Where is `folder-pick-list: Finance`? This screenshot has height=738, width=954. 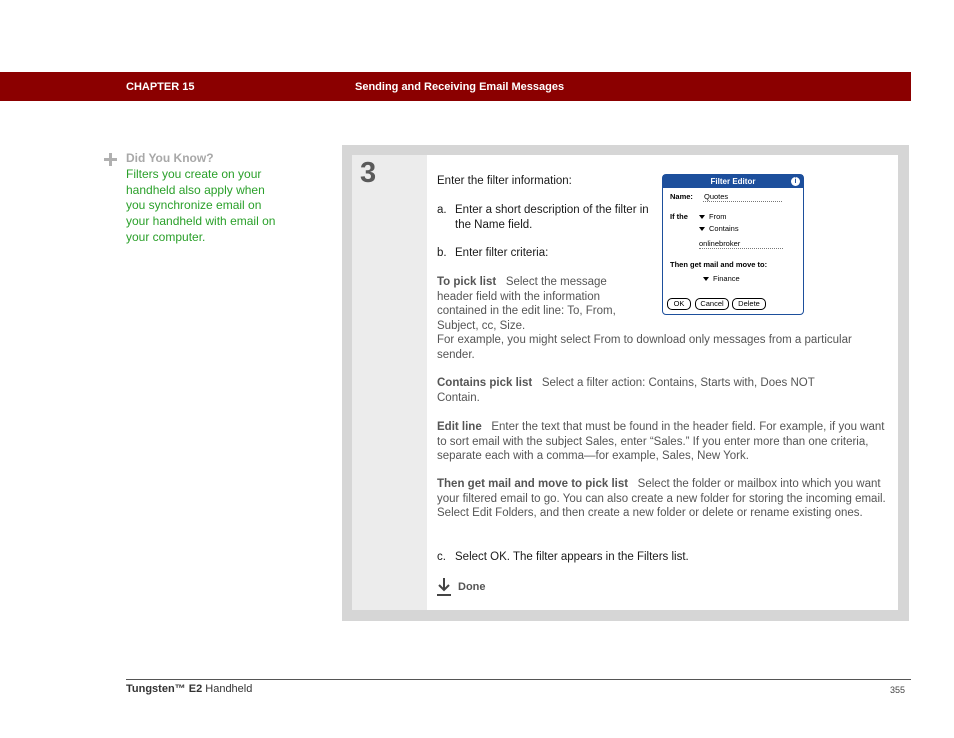 folder-pick-list: Finance is located at coordinates (721, 278).